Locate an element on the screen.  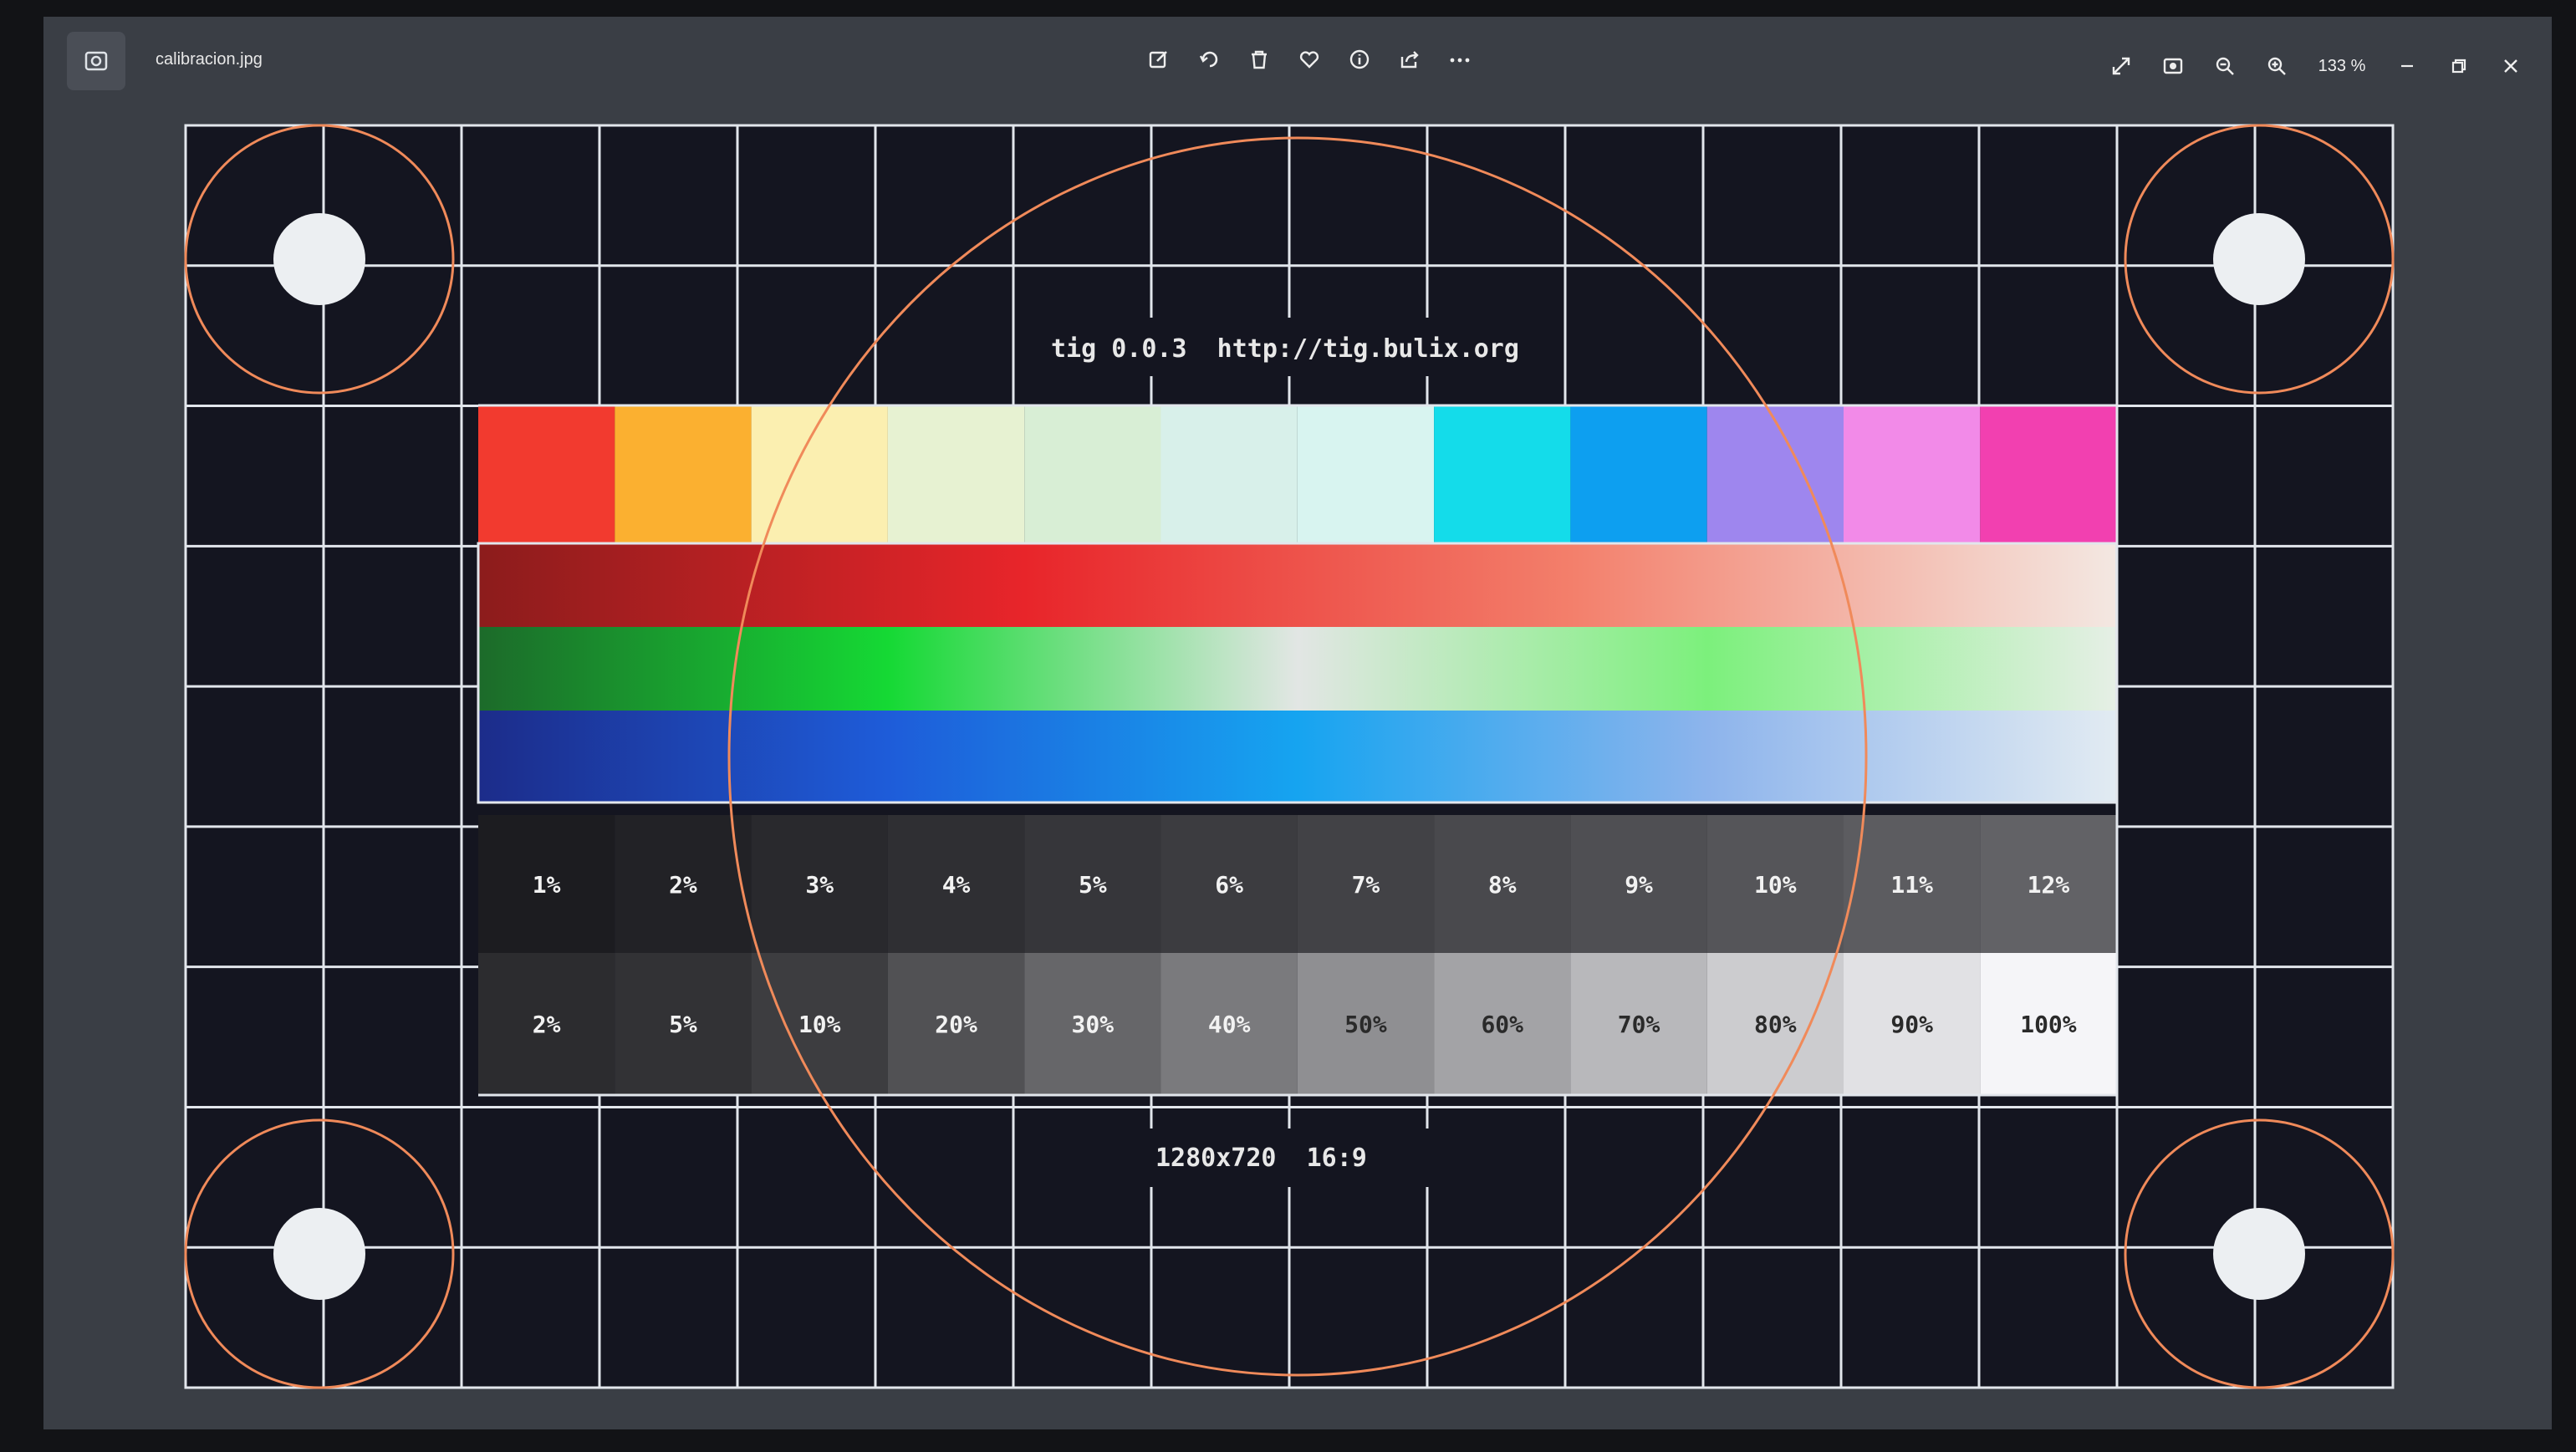
minimize-icon is located at coordinates (2407, 66).